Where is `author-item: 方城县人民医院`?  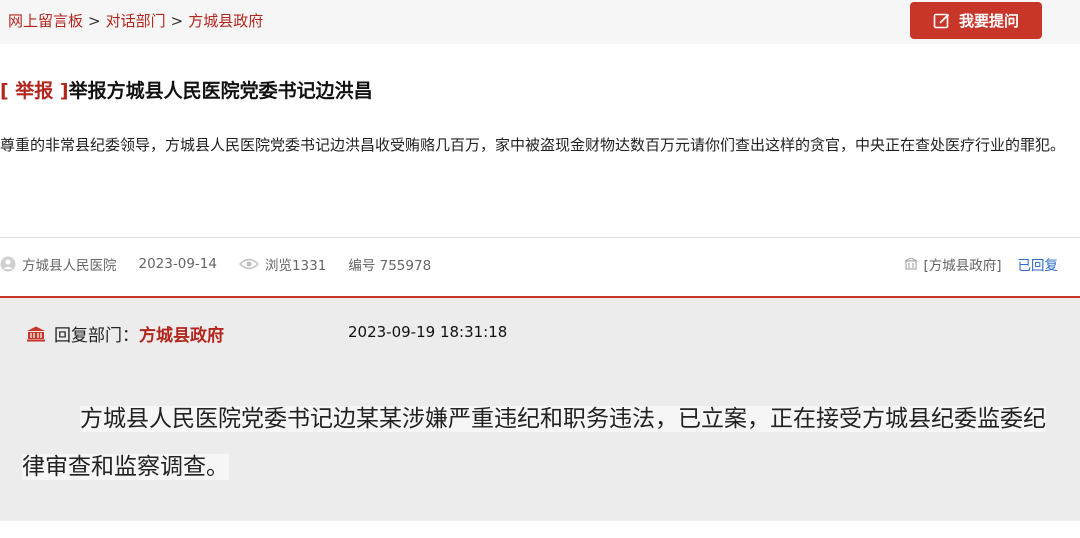 author-item: 方城县人民医院 is located at coordinates (58, 264).